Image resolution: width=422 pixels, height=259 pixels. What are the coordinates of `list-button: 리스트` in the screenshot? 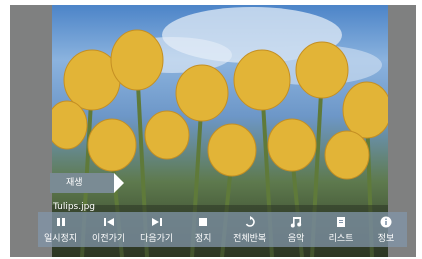 It's located at (341, 229).